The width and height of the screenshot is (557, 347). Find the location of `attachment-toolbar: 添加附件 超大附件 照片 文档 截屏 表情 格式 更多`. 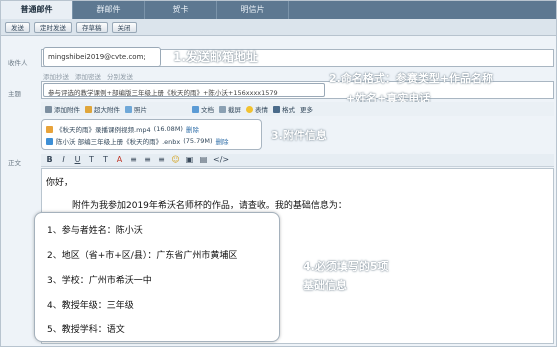

attachment-toolbar: 添加附件 超大附件 照片 文档 截屏 表情 格式 更多 is located at coordinates (297, 109).